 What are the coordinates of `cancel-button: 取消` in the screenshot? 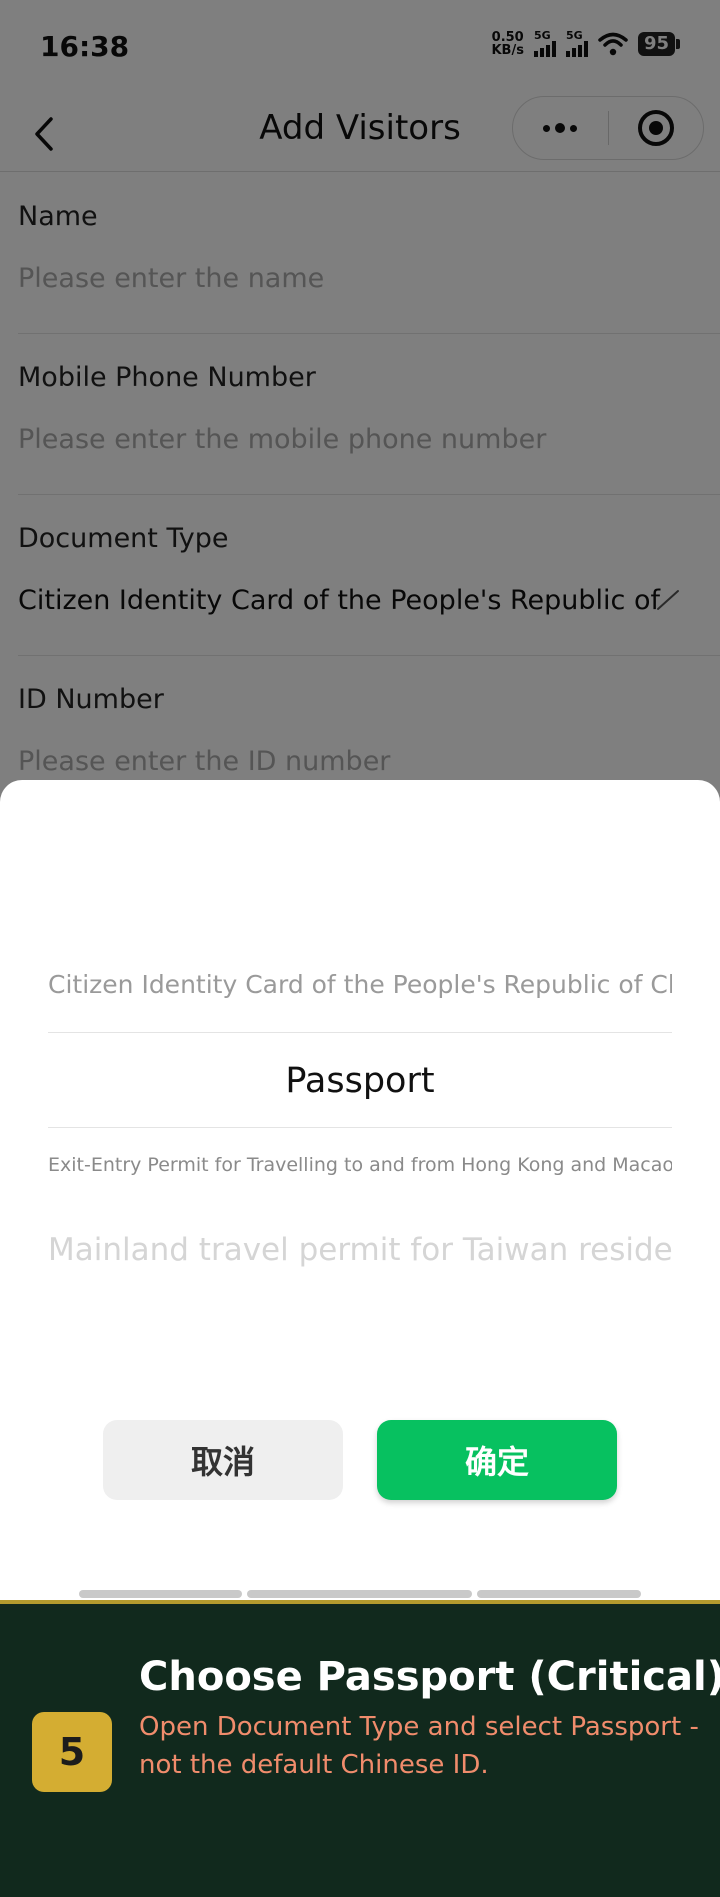 It's located at (223, 1460).